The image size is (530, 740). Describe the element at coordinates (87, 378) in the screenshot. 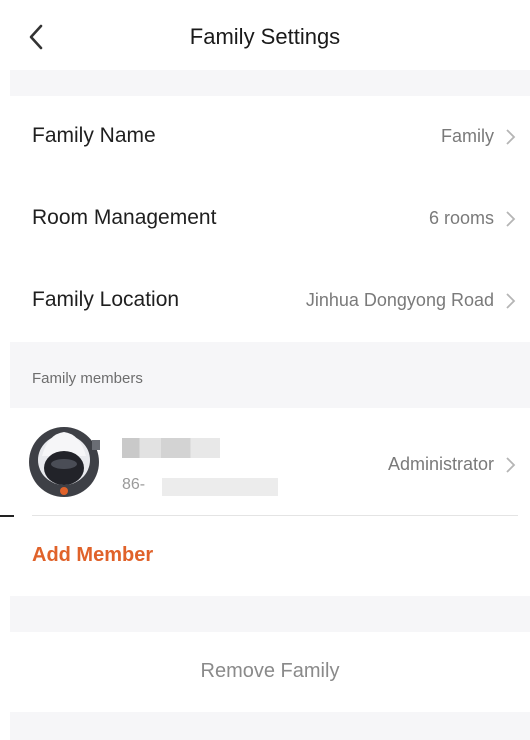

I see `family-members-heading: Family members` at that location.